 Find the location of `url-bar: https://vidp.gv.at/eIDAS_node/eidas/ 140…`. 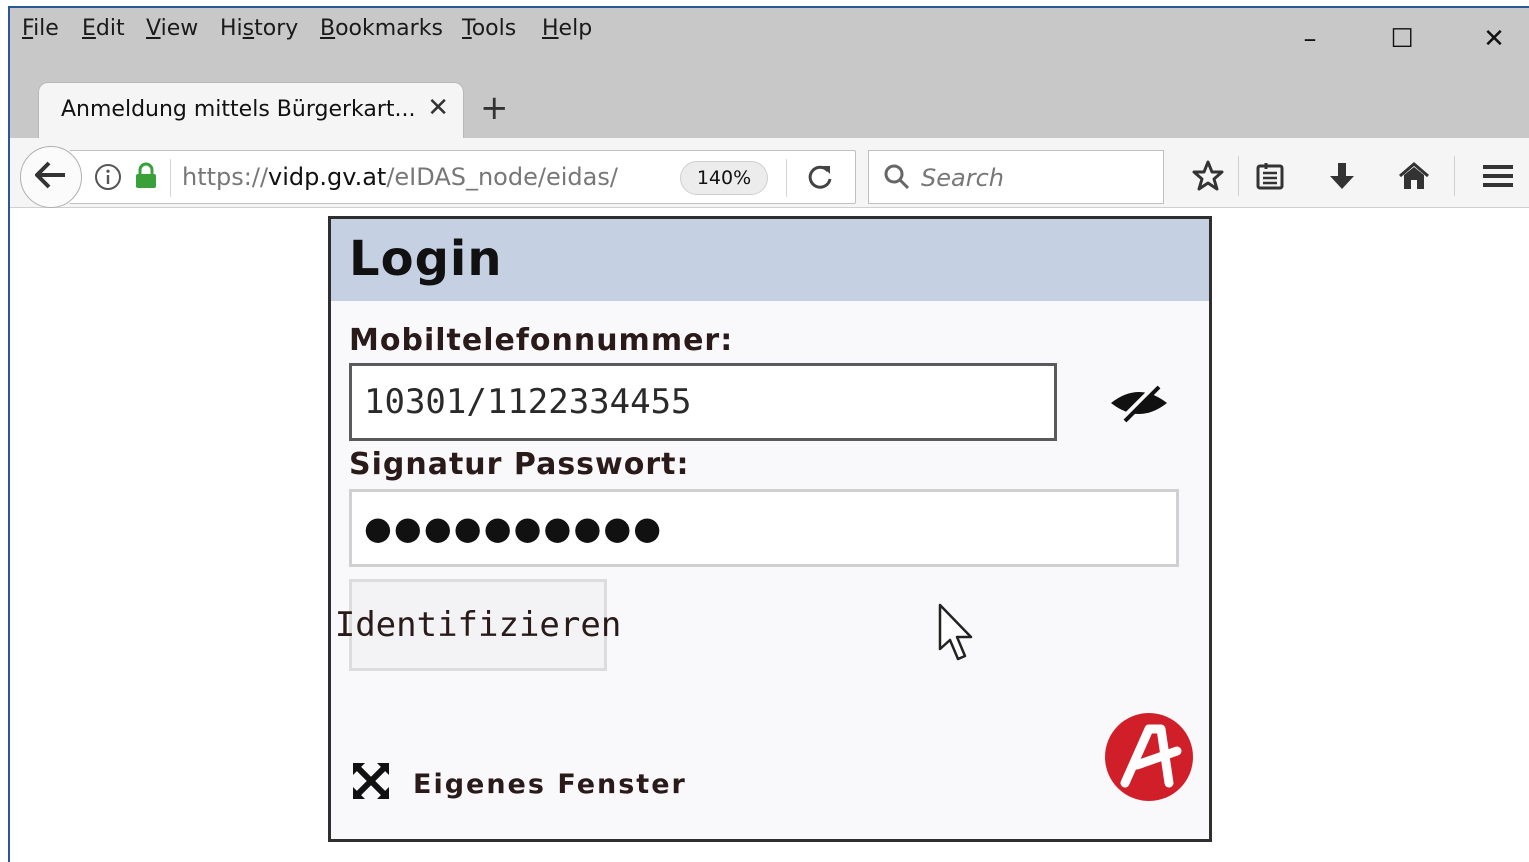

url-bar: https://vidp.gv.at/eIDAS_node/eidas/ 140… is located at coordinates (463, 177).